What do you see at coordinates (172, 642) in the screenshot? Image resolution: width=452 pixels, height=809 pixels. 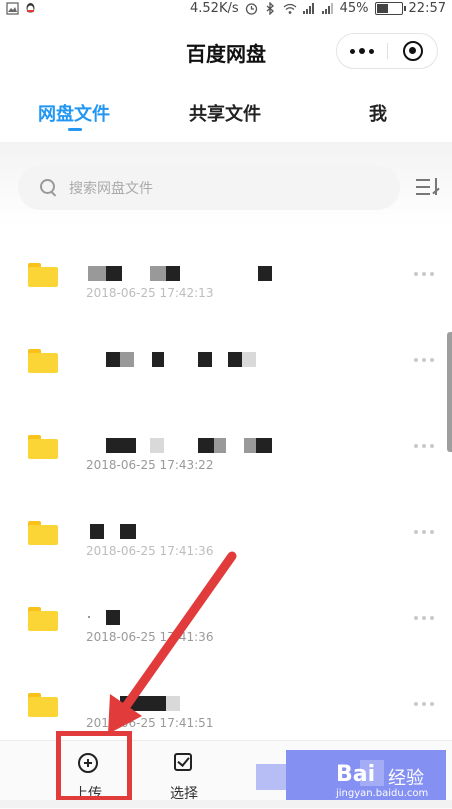 I see `annotation-arrow` at bounding box center [172, 642].